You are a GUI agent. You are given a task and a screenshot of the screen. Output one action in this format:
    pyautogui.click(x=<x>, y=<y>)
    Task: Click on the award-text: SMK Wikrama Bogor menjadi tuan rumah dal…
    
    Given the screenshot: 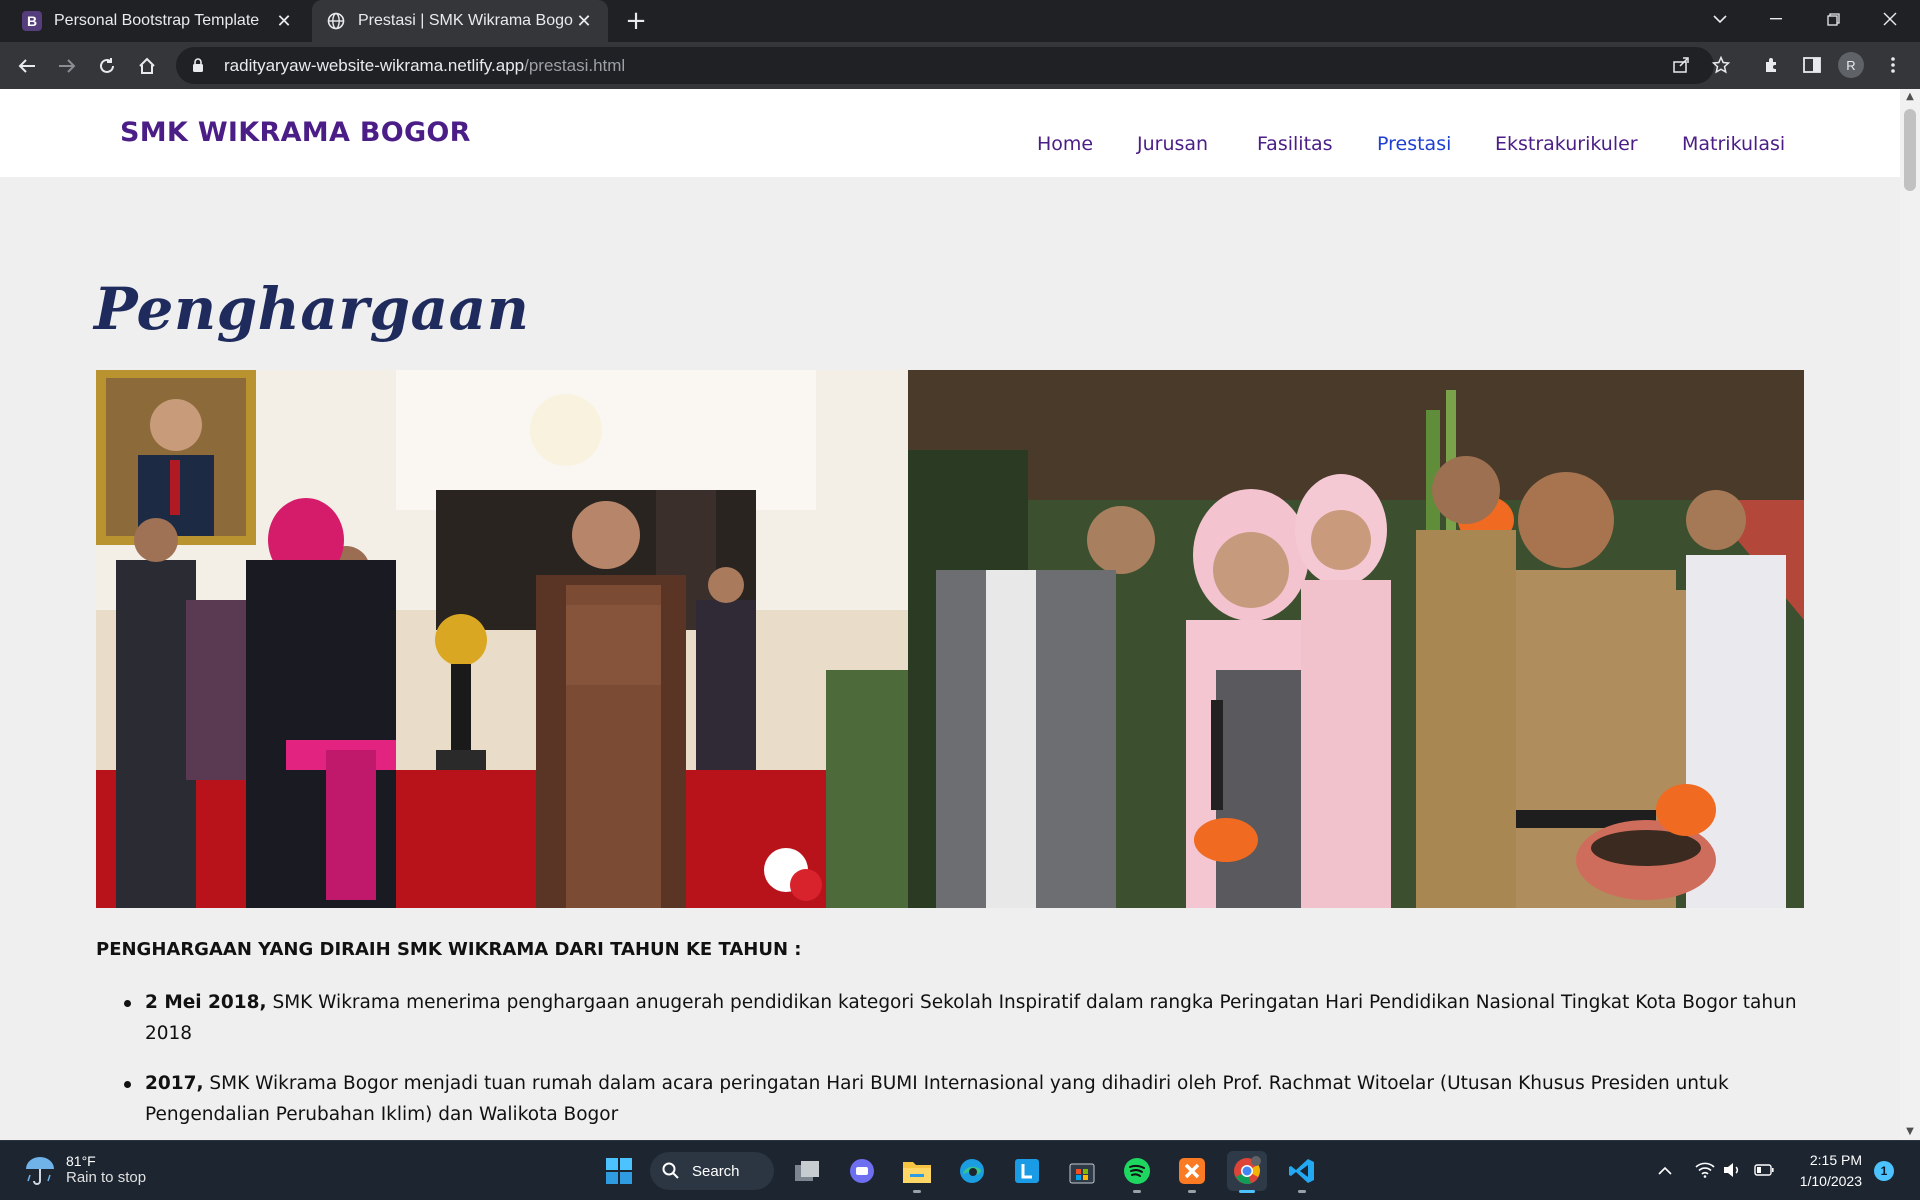 What is the action you would take?
    pyautogui.click(x=937, y=1099)
    